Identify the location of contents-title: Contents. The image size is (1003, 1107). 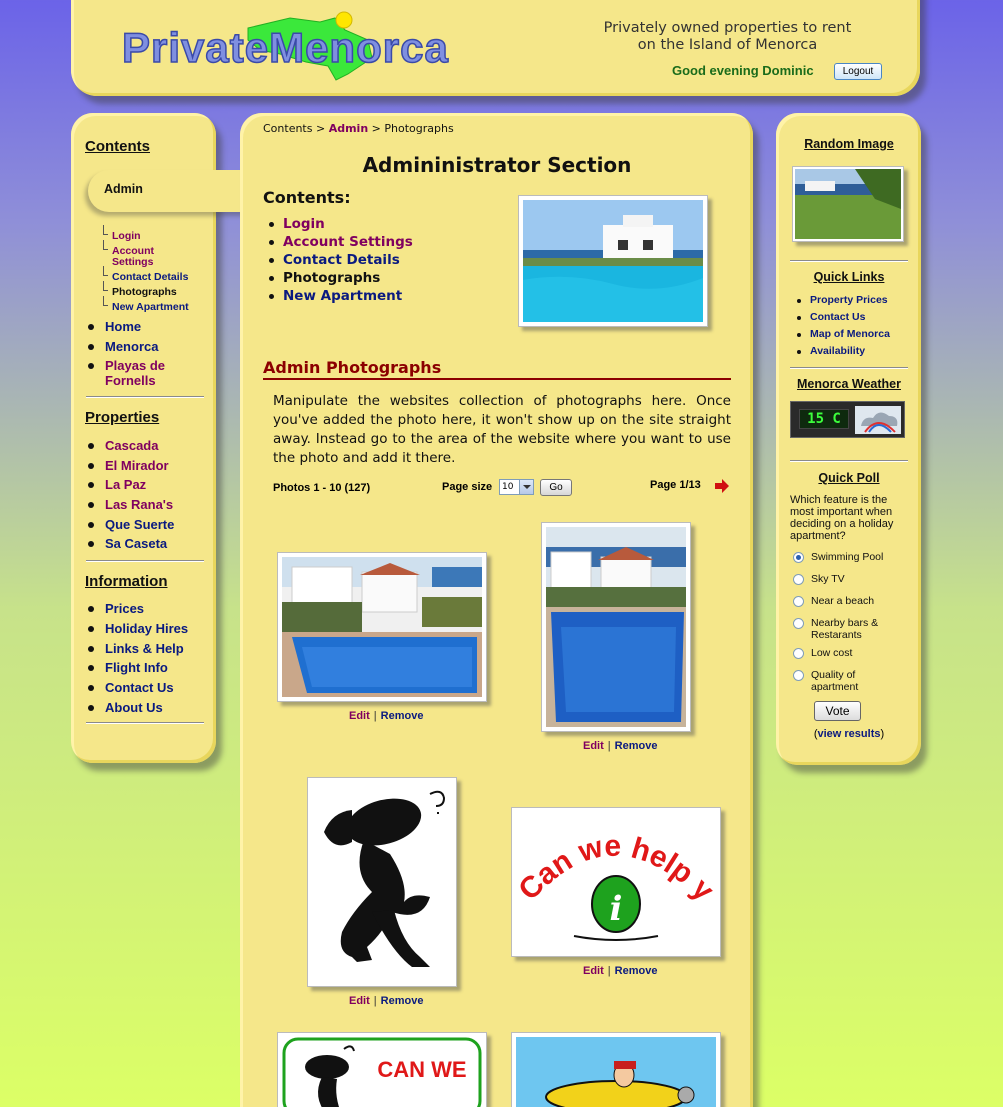
(117, 146).